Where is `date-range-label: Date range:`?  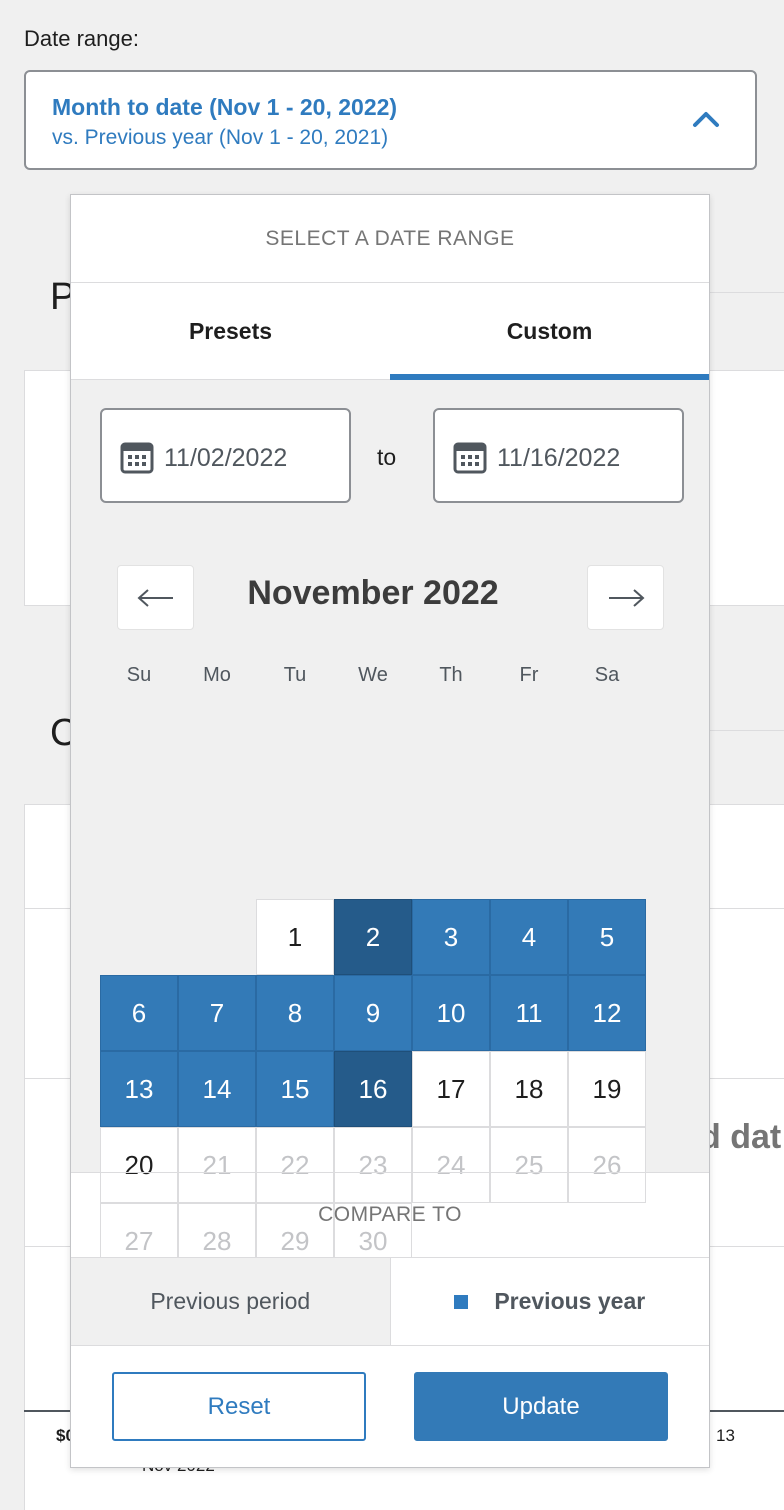 date-range-label: Date range: is located at coordinates (81, 38).